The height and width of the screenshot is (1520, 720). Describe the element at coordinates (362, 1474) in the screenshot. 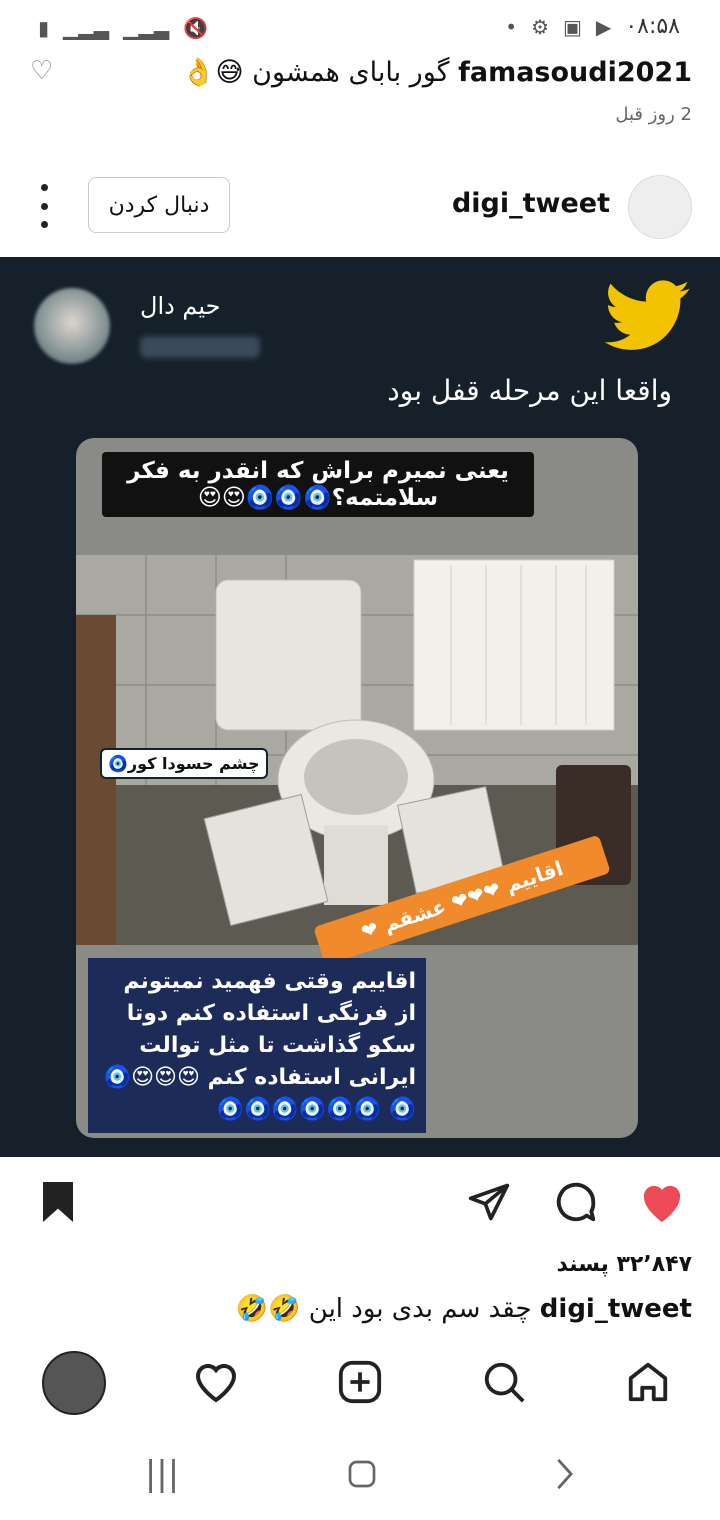

I see `home-system-icon` at that location.